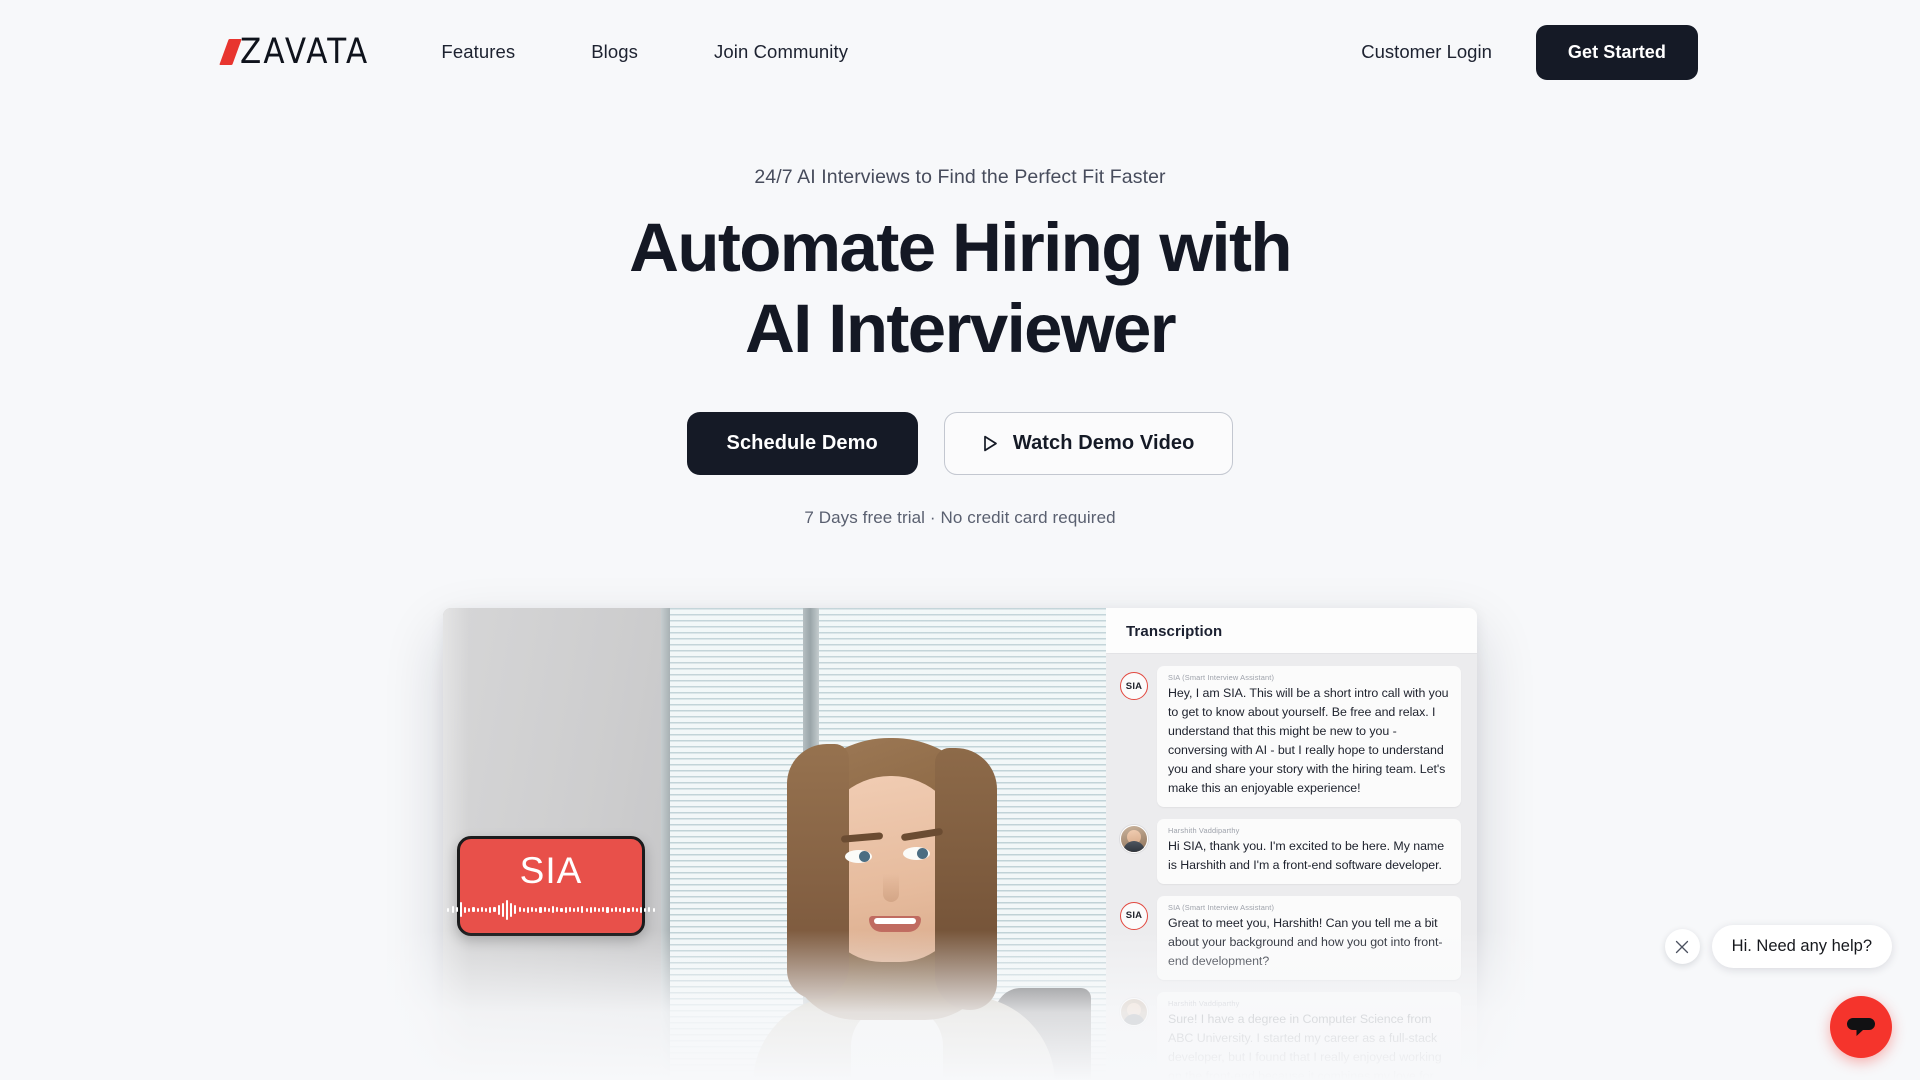 This screenshot has height=1080, width=1920. What do you see at coordinates (305, 51) in the screenshot?
I see `logo-text: ZAVATA` at bounding box center [305, 51].